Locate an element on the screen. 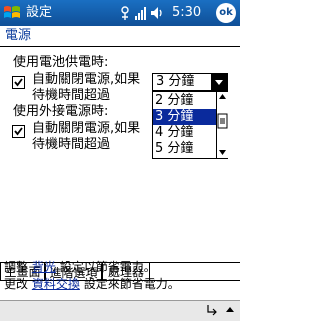 This screenshot has width=320, height=321. window-title: 設定 is located at coordinates (39, 12).